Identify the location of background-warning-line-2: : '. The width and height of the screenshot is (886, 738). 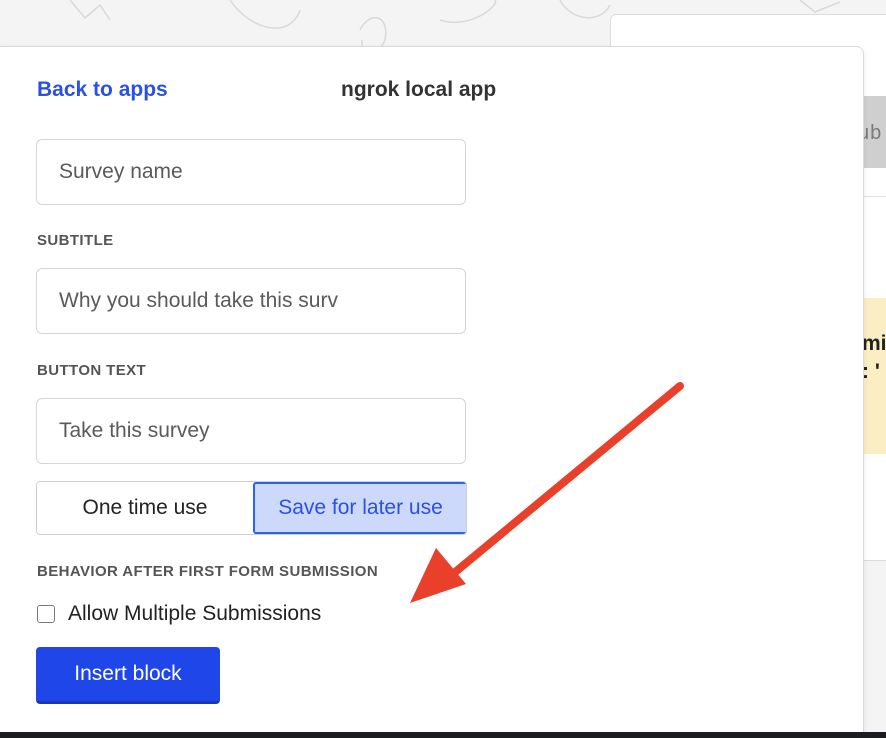
(871, 371).